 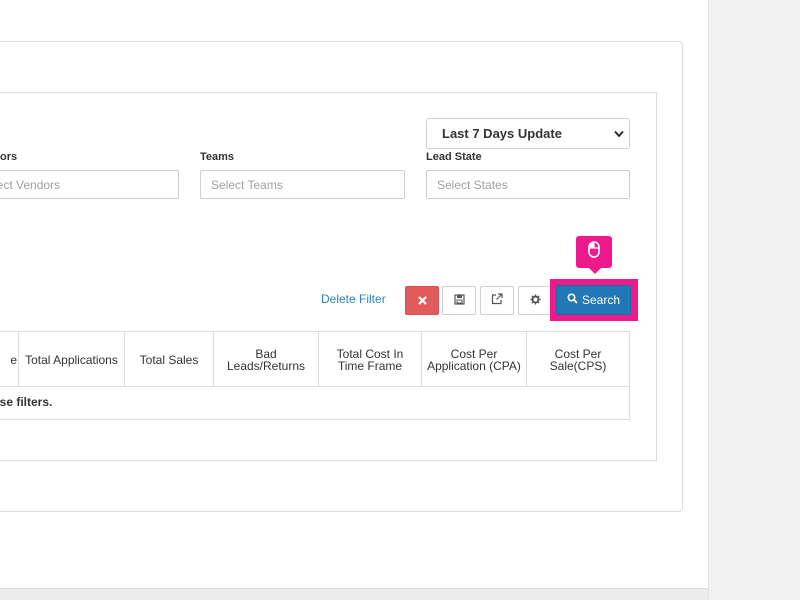 What do you see at coordinates (754, 300) in the screenshot?
I see `window-right-gutter` at bounding box center [754, 300].